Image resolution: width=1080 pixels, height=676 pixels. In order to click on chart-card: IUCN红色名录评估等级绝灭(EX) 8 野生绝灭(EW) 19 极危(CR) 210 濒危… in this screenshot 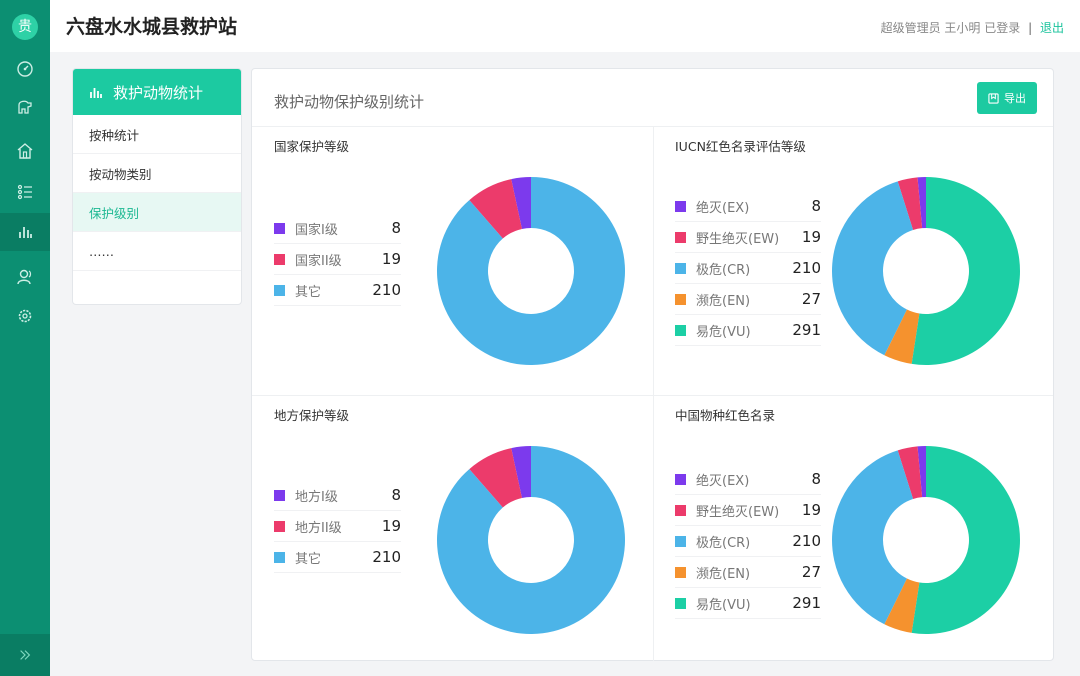, I will do `click(853, 261)`.